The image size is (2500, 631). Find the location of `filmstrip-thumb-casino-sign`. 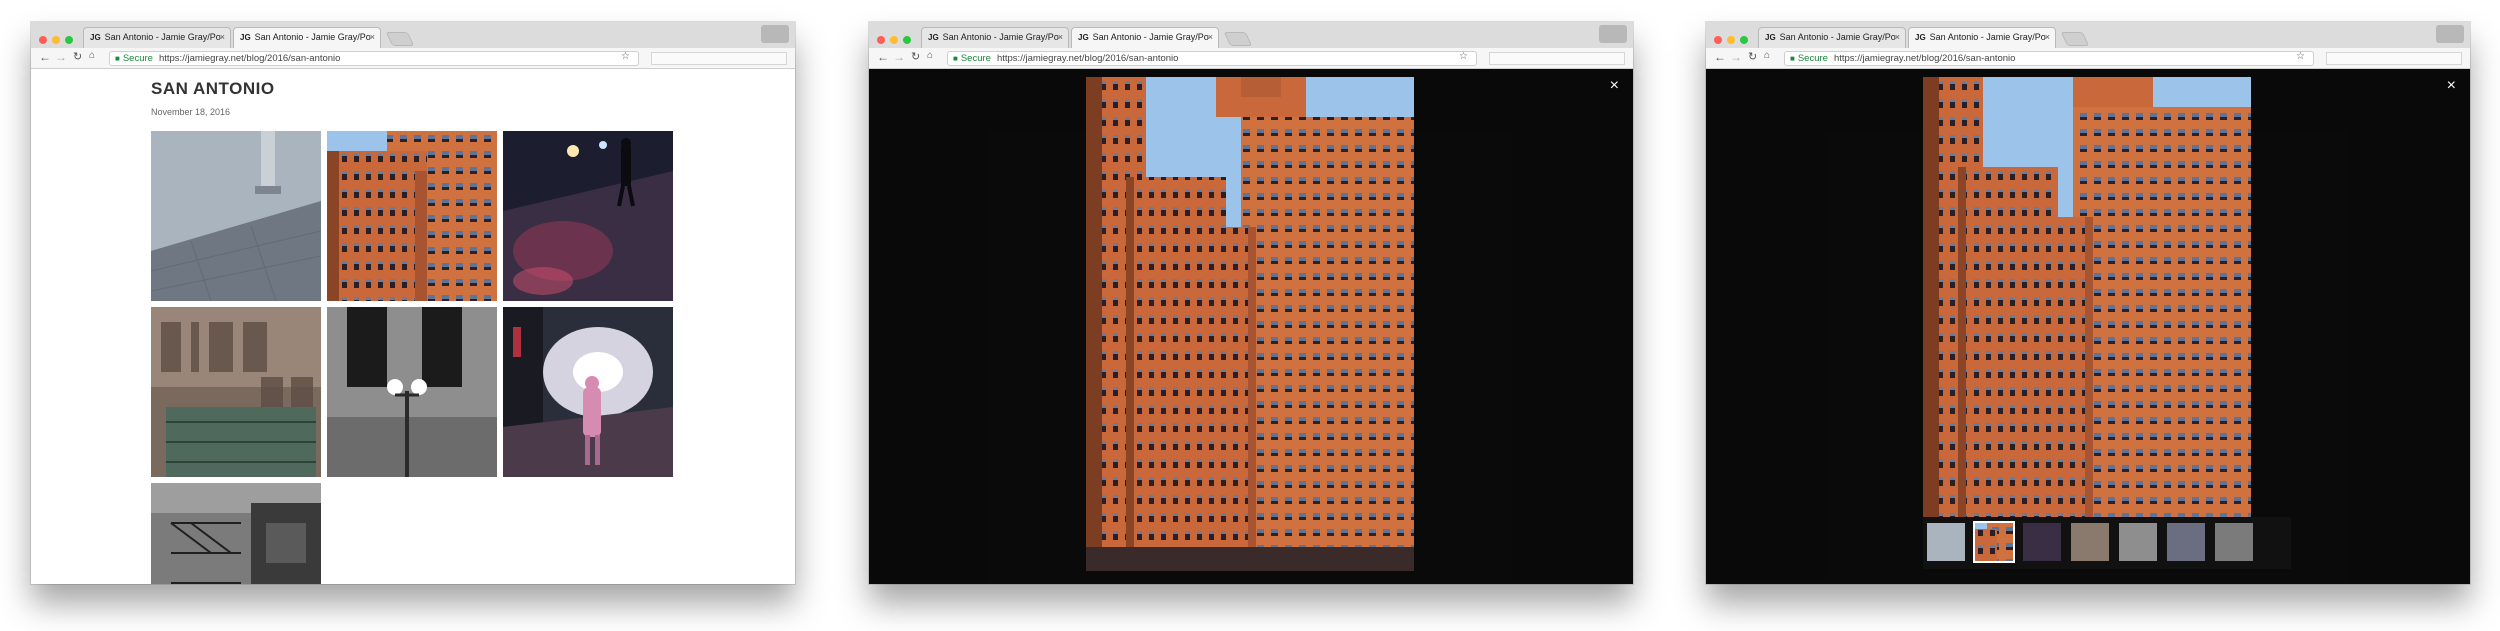

filmstrip-thumb-casino-sign is located at coordinates (2090, 542).